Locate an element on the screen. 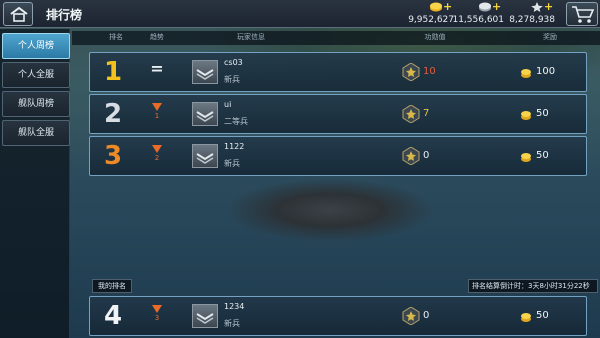 The width and height of the screenshot is (600, 338). trend-indicator: 2 is located at coordinates (157, 153).